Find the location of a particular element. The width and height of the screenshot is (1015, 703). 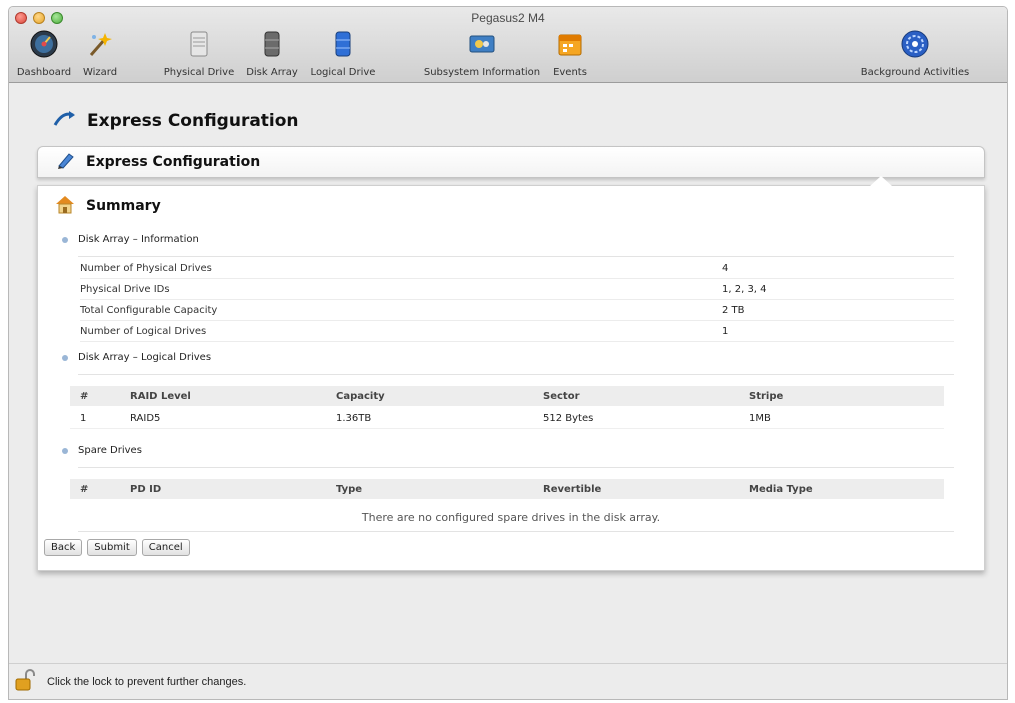

toolbar-wizard: Wizard is located at coordinates (100, 53).